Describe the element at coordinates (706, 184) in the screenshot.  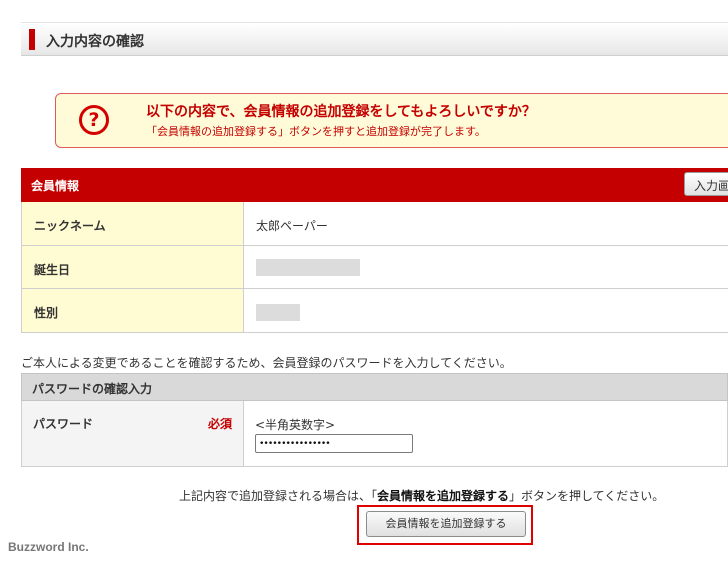
I see `back-to-input-button: 入力画面へ戻る` at that location.